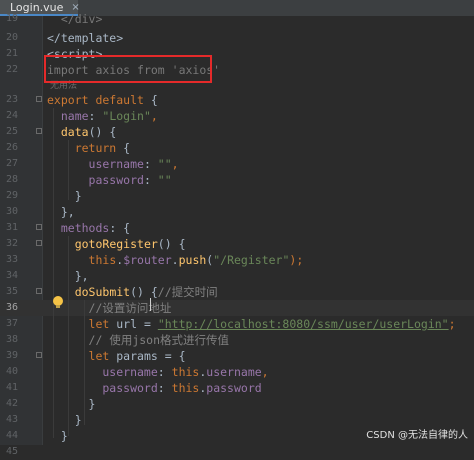  Describe the element at coordinates (102, 132) in the screenshot. I see `code-token: () {` at that location.